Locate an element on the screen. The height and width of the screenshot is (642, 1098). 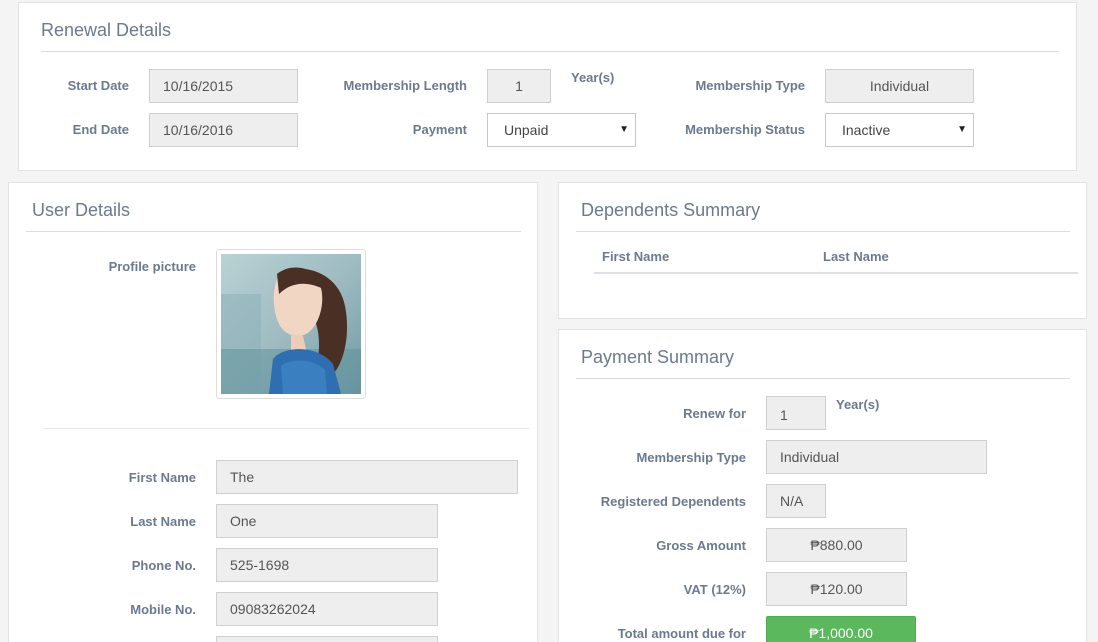
last-name-label: Last Name is located at coordinates (163, 521).